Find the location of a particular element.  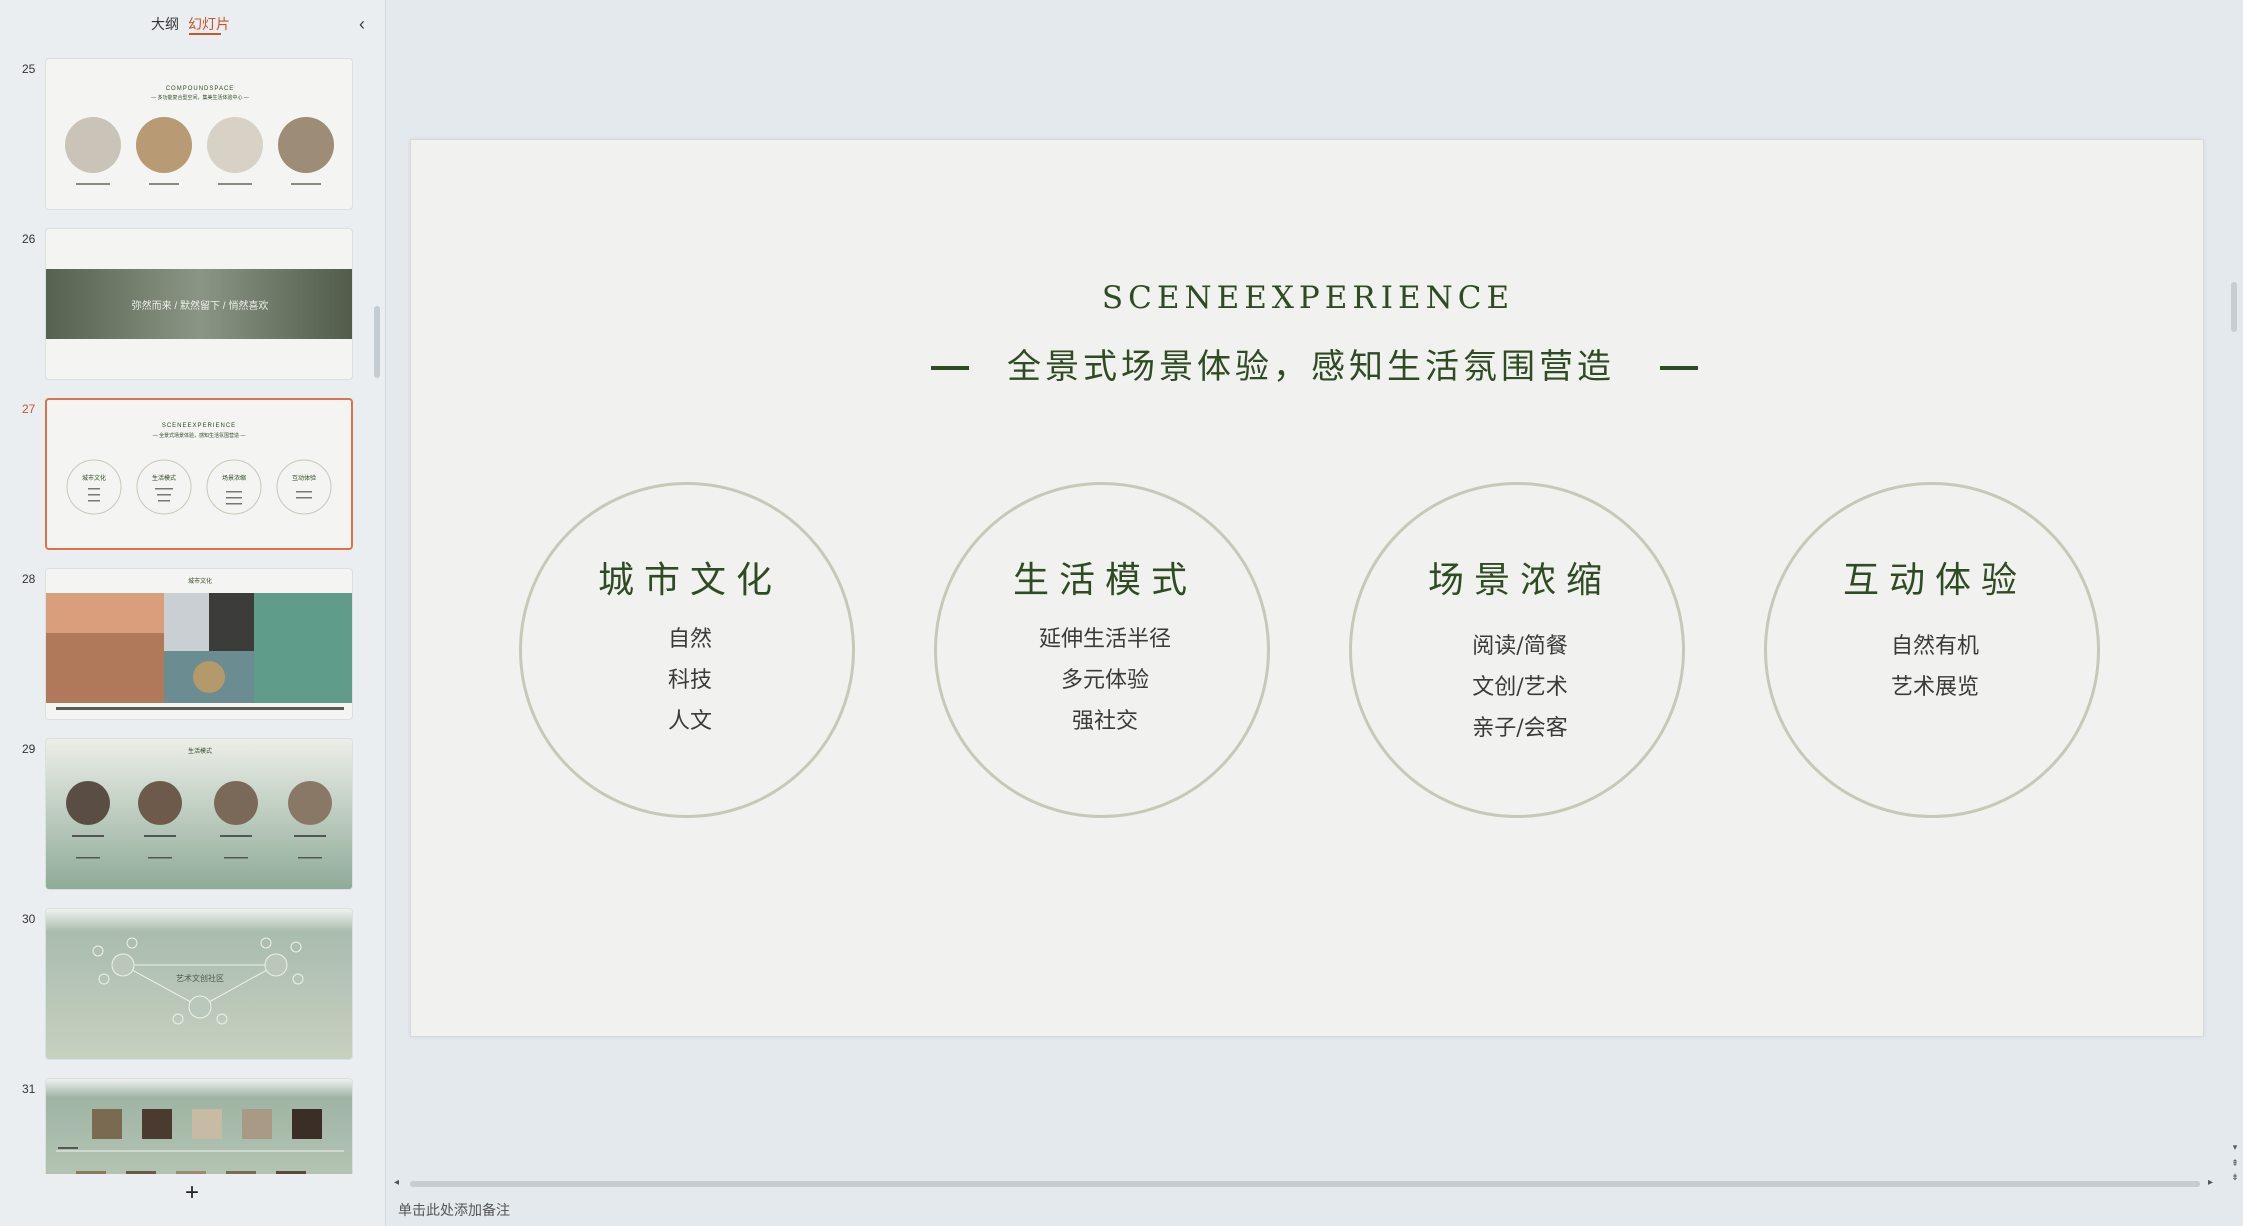

circle-item: 文创/艺术 is located at coordinates (1520, 687).